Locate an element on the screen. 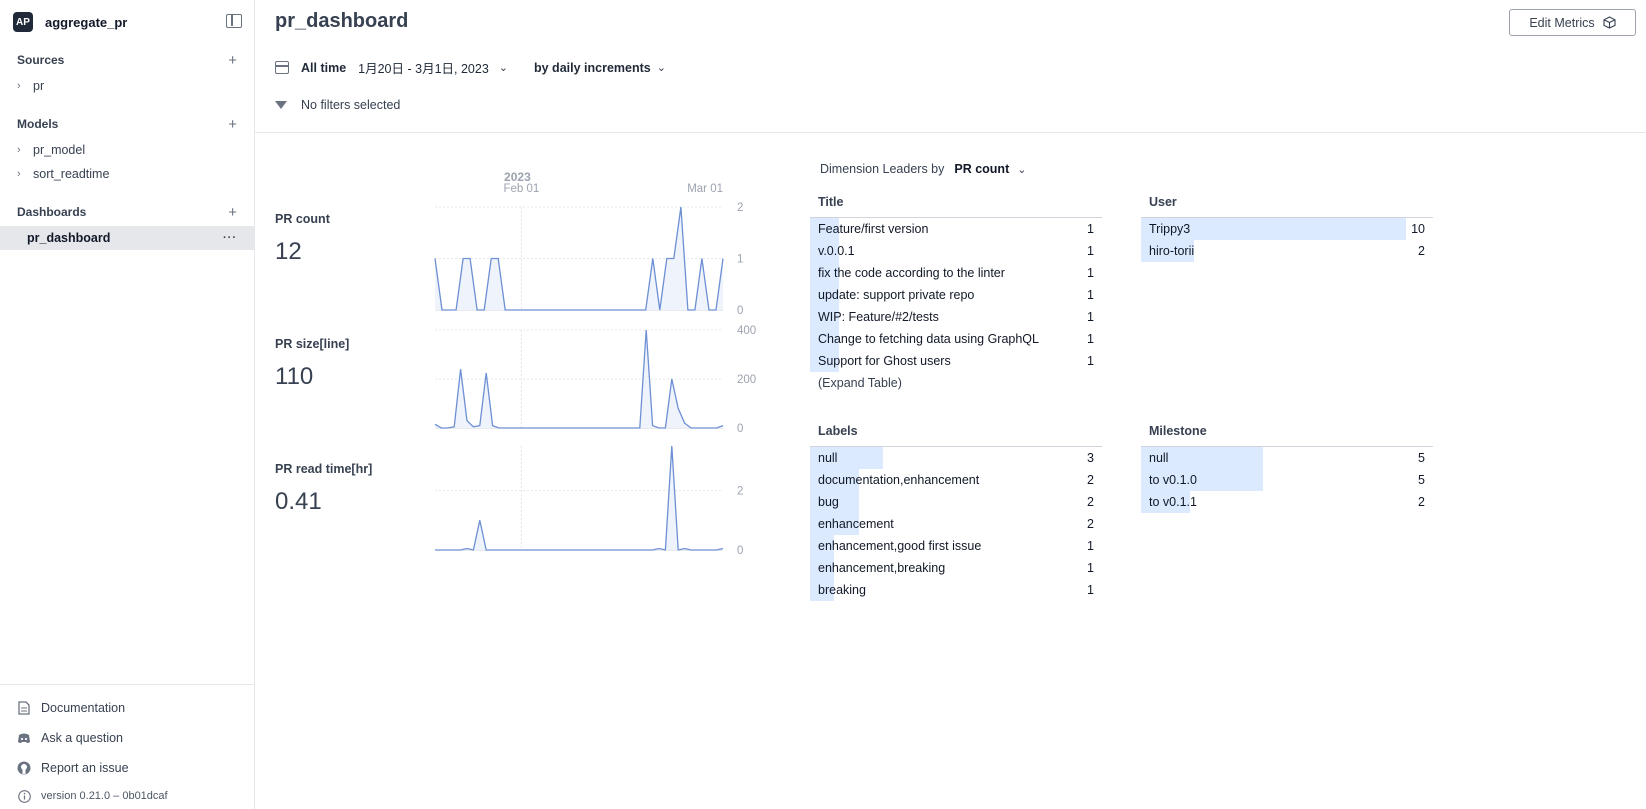 Image resolution: width=1646 pixels, height=809 pixels. table-row: hiro-torii 2 is located at coordinates (1287, 251).